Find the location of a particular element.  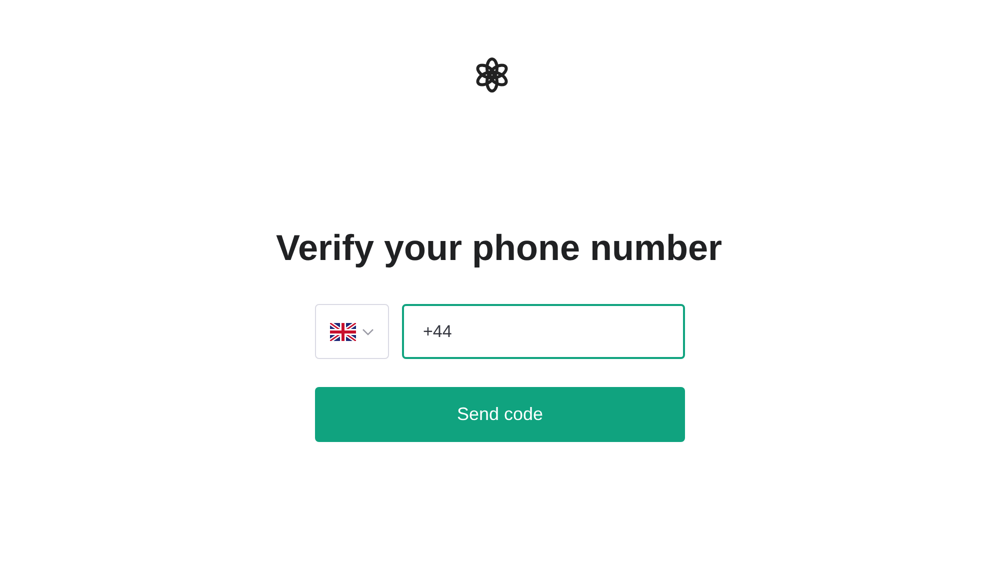

page-heading: Verify your phone number is located at coordinates (499, 248).